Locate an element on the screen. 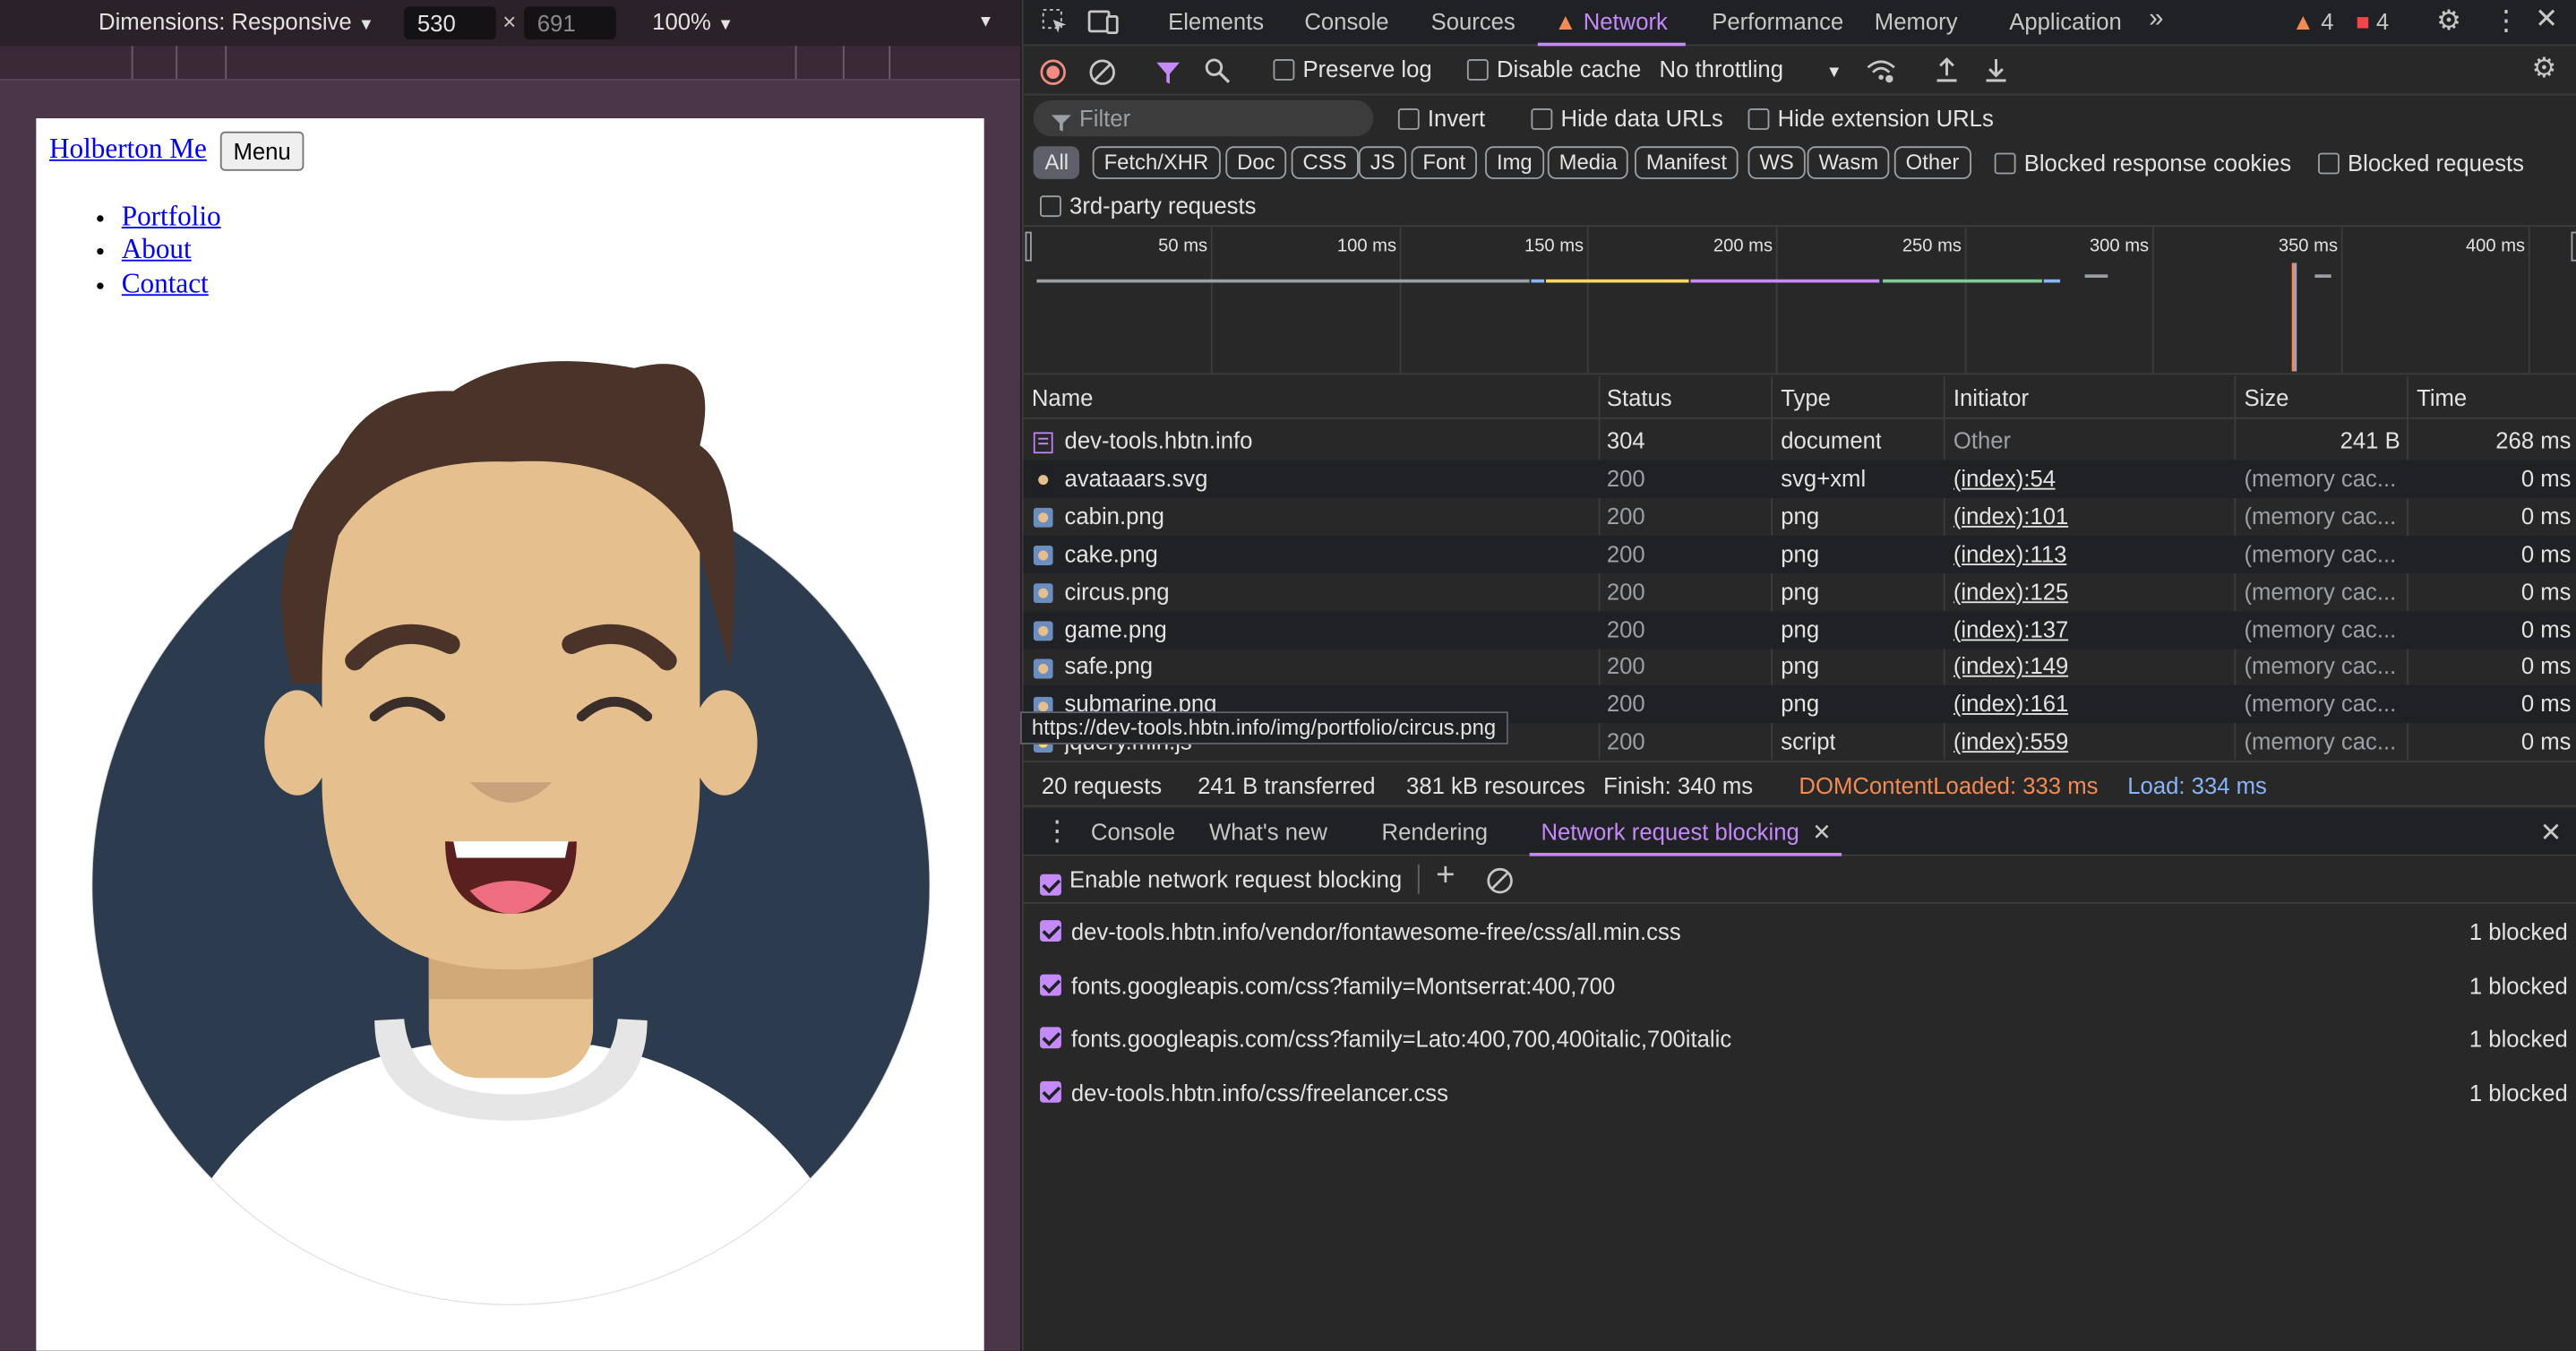  blocked-response-cookies-checkbox is located at coordinates (2005, 163).